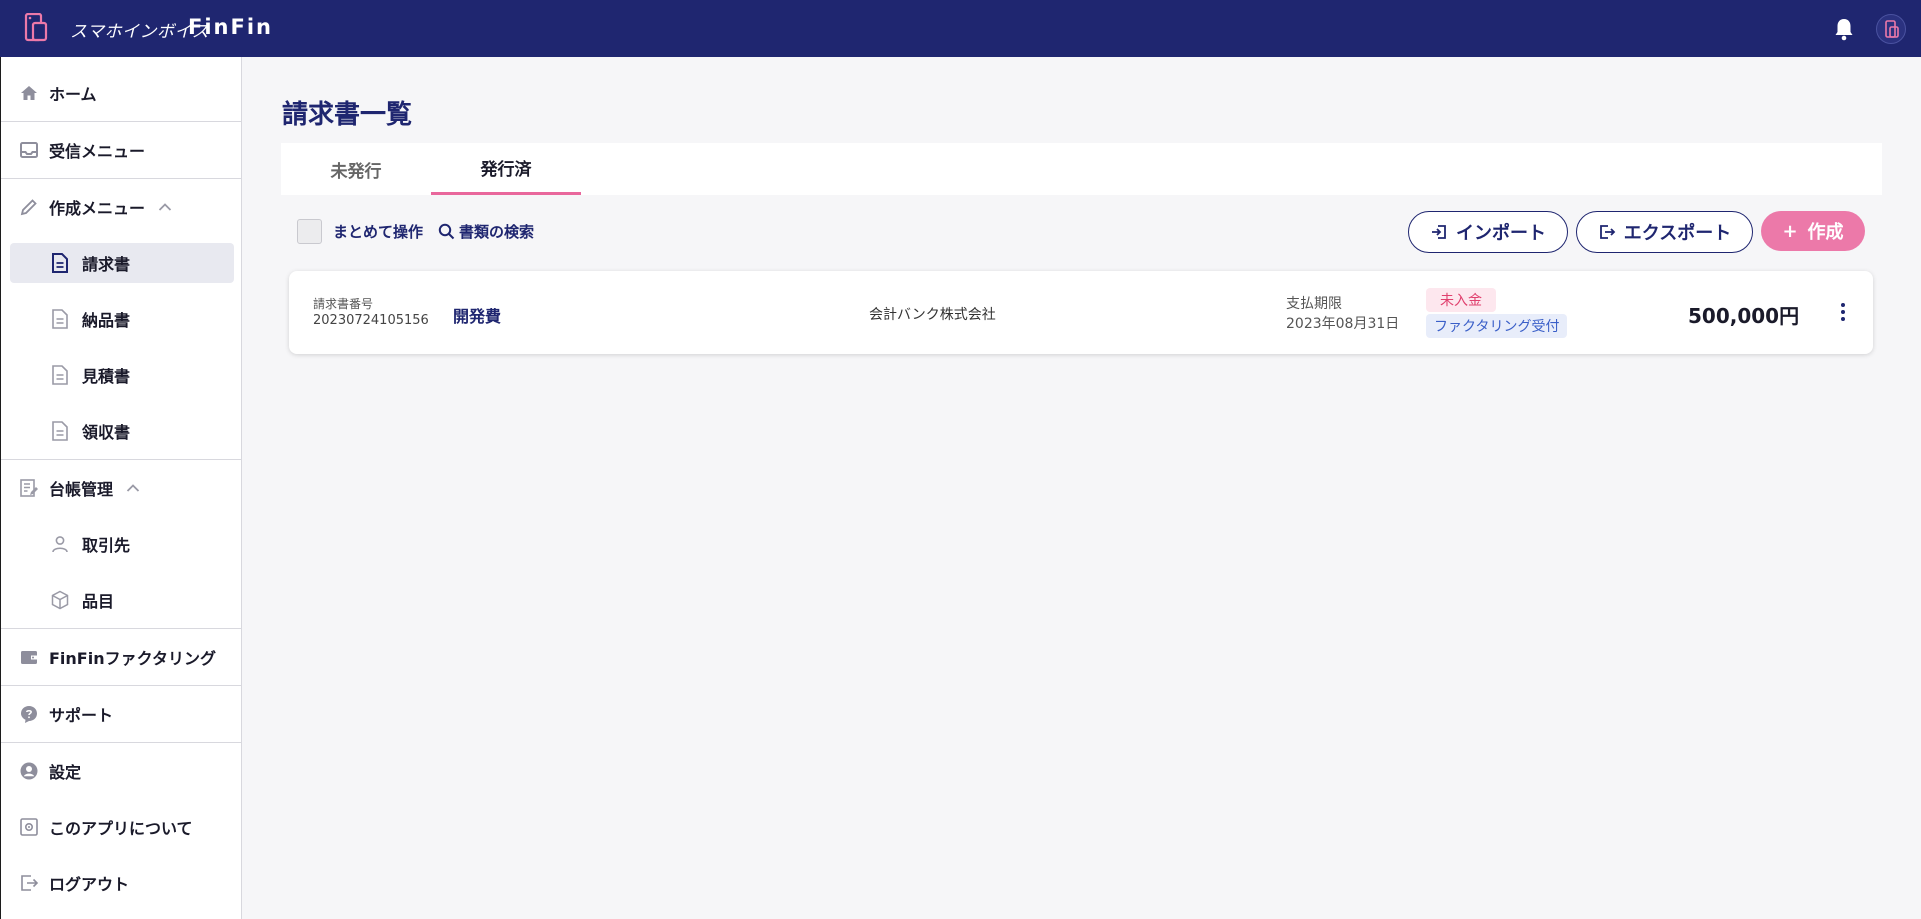  I want to click on sidebar-item-label: 領収書, so click(106, 432).